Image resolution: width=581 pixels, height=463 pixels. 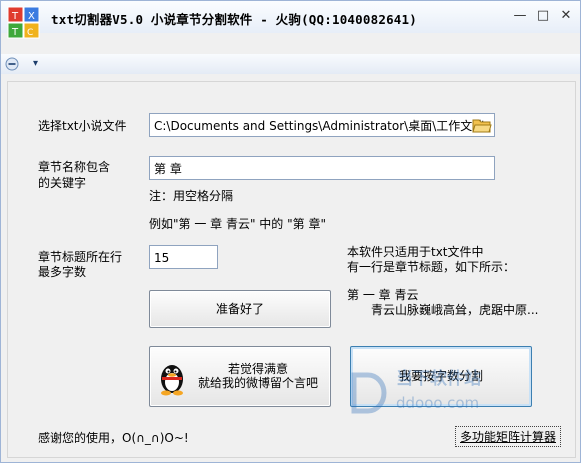 I want to click on weibo-button-line2: 就给我的微博留个言吧, so click(x=258, y=383).